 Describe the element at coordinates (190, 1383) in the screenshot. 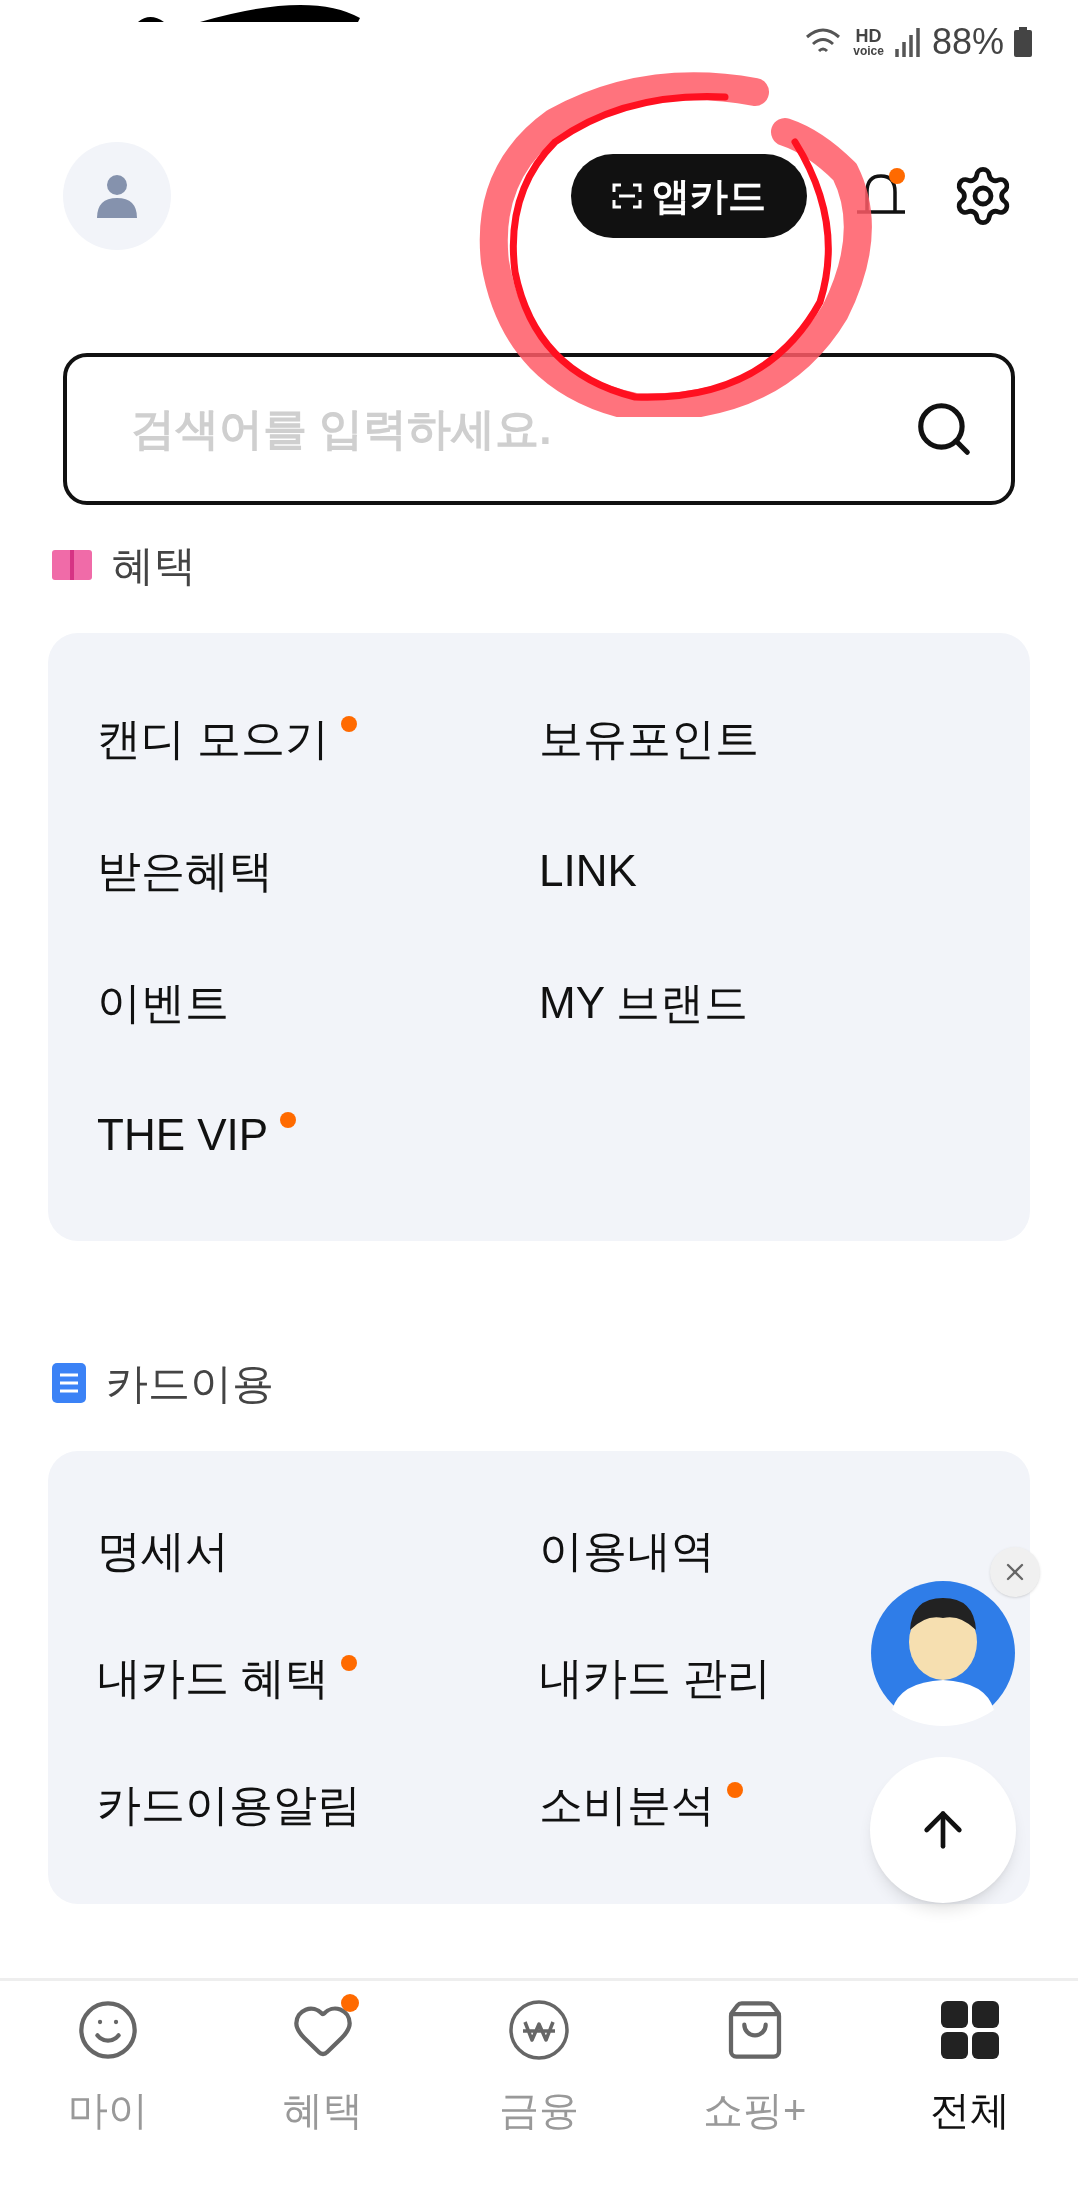

I see `section-title: 카드이용` at that location.